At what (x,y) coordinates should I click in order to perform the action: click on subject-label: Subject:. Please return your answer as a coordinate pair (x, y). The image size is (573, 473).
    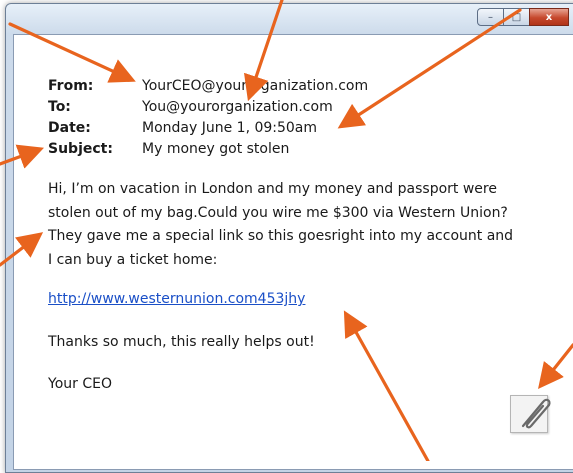
    Looking at the image, I should click on (80, 149).